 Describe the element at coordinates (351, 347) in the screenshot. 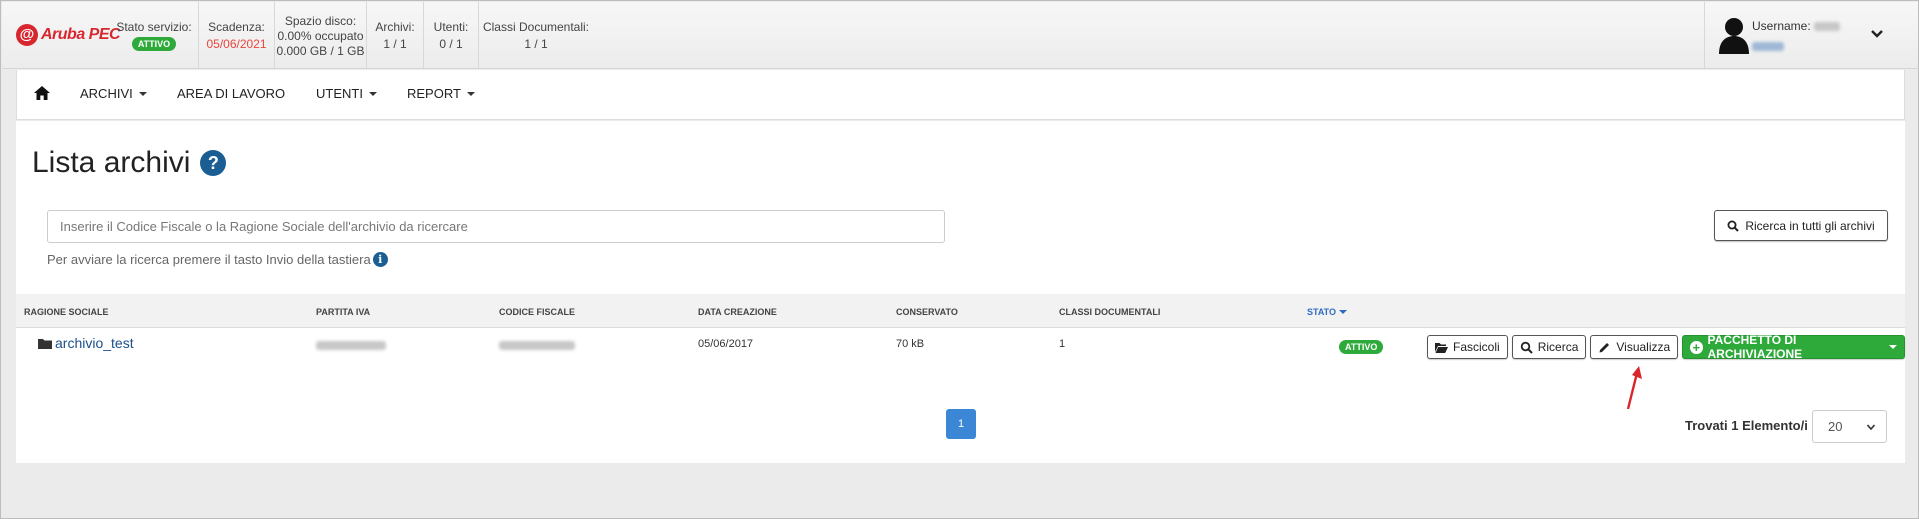

I see `partita-iva-redacted` at that location.